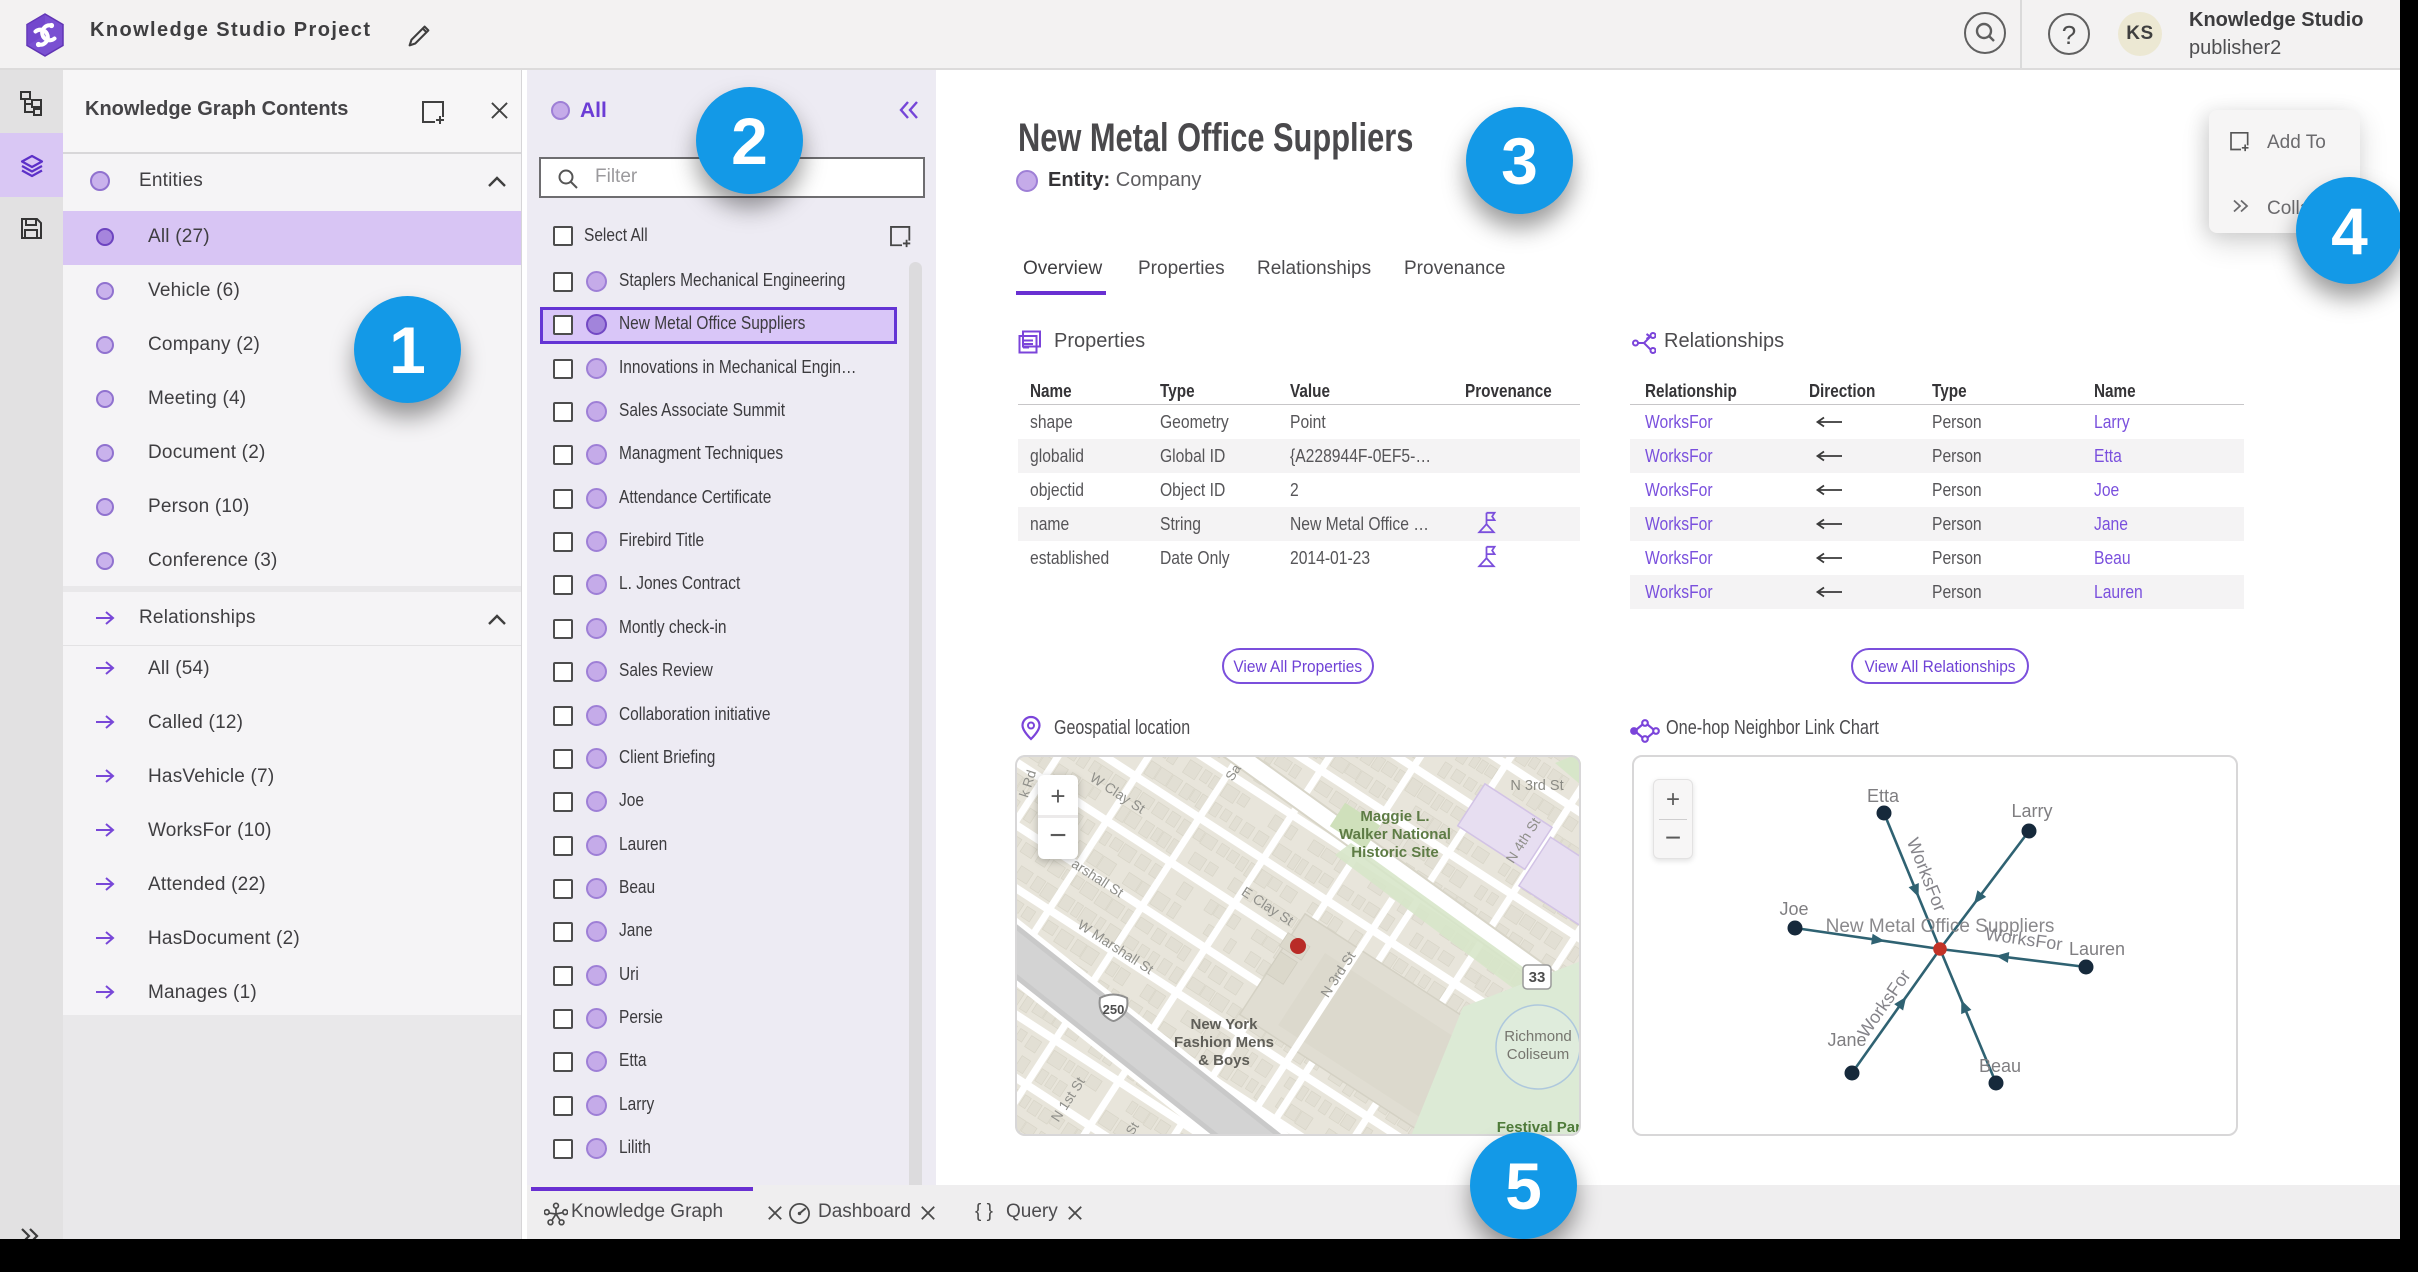 This screenshot has height=1272, width=2418. What do you see at coordinates (1538, 1054) in the screenshot?
I see `svg-text: Coliseum` at bounding box center [1538, 1054].